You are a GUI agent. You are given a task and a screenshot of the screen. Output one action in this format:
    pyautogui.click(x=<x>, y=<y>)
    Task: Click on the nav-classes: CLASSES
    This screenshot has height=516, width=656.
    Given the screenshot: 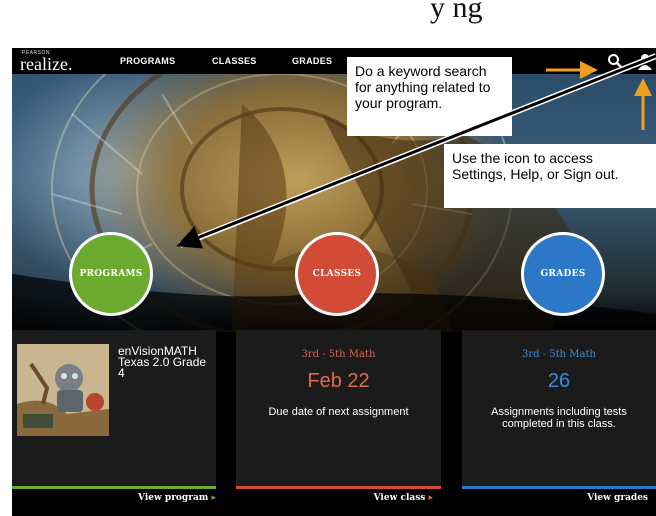 What is the action you would take?
    pyautogui.click(x=234, y=61)
    